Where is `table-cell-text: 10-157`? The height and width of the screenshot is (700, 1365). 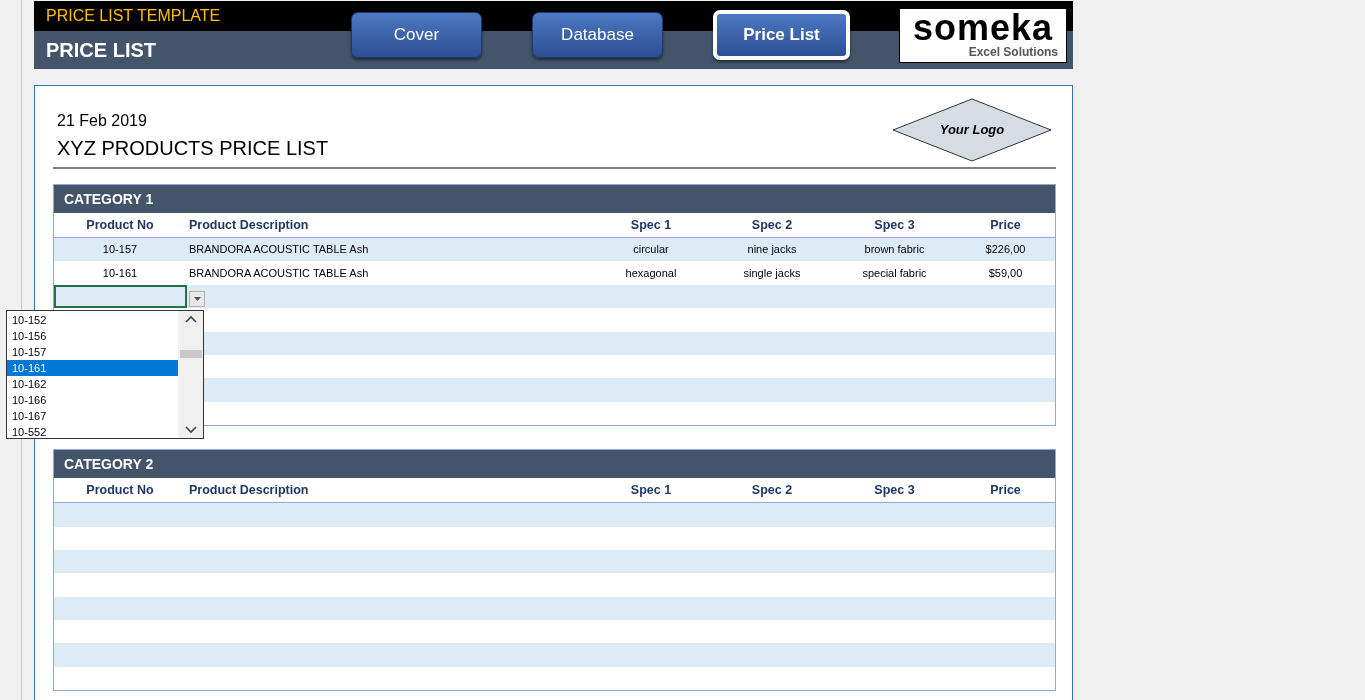 table-cell-text: 10-157 is located at coordinates (120, 250).